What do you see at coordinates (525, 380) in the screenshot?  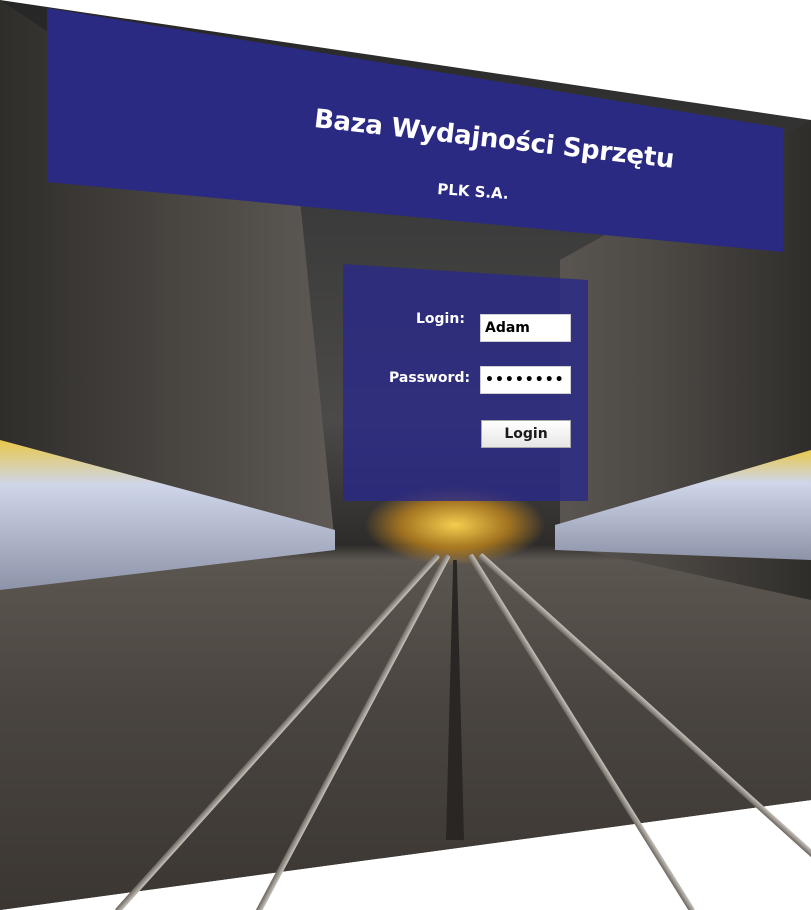 I see `password-input` at bounding box center [525, 380].